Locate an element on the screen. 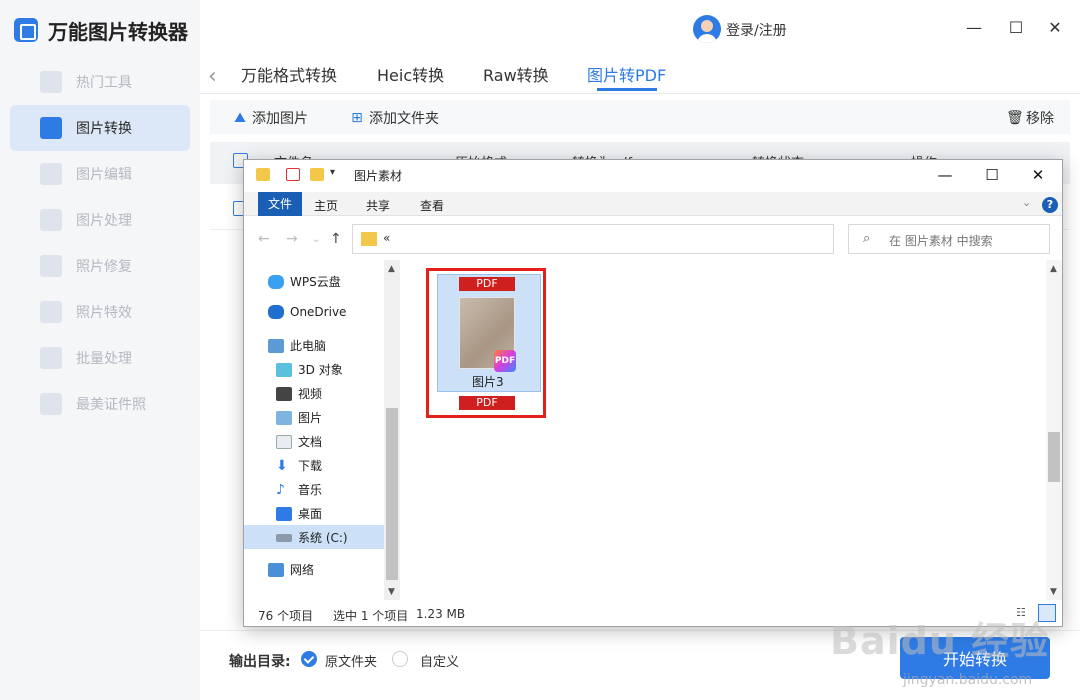  tab-heic: Heic转换 is located at coordinates (410, 74).